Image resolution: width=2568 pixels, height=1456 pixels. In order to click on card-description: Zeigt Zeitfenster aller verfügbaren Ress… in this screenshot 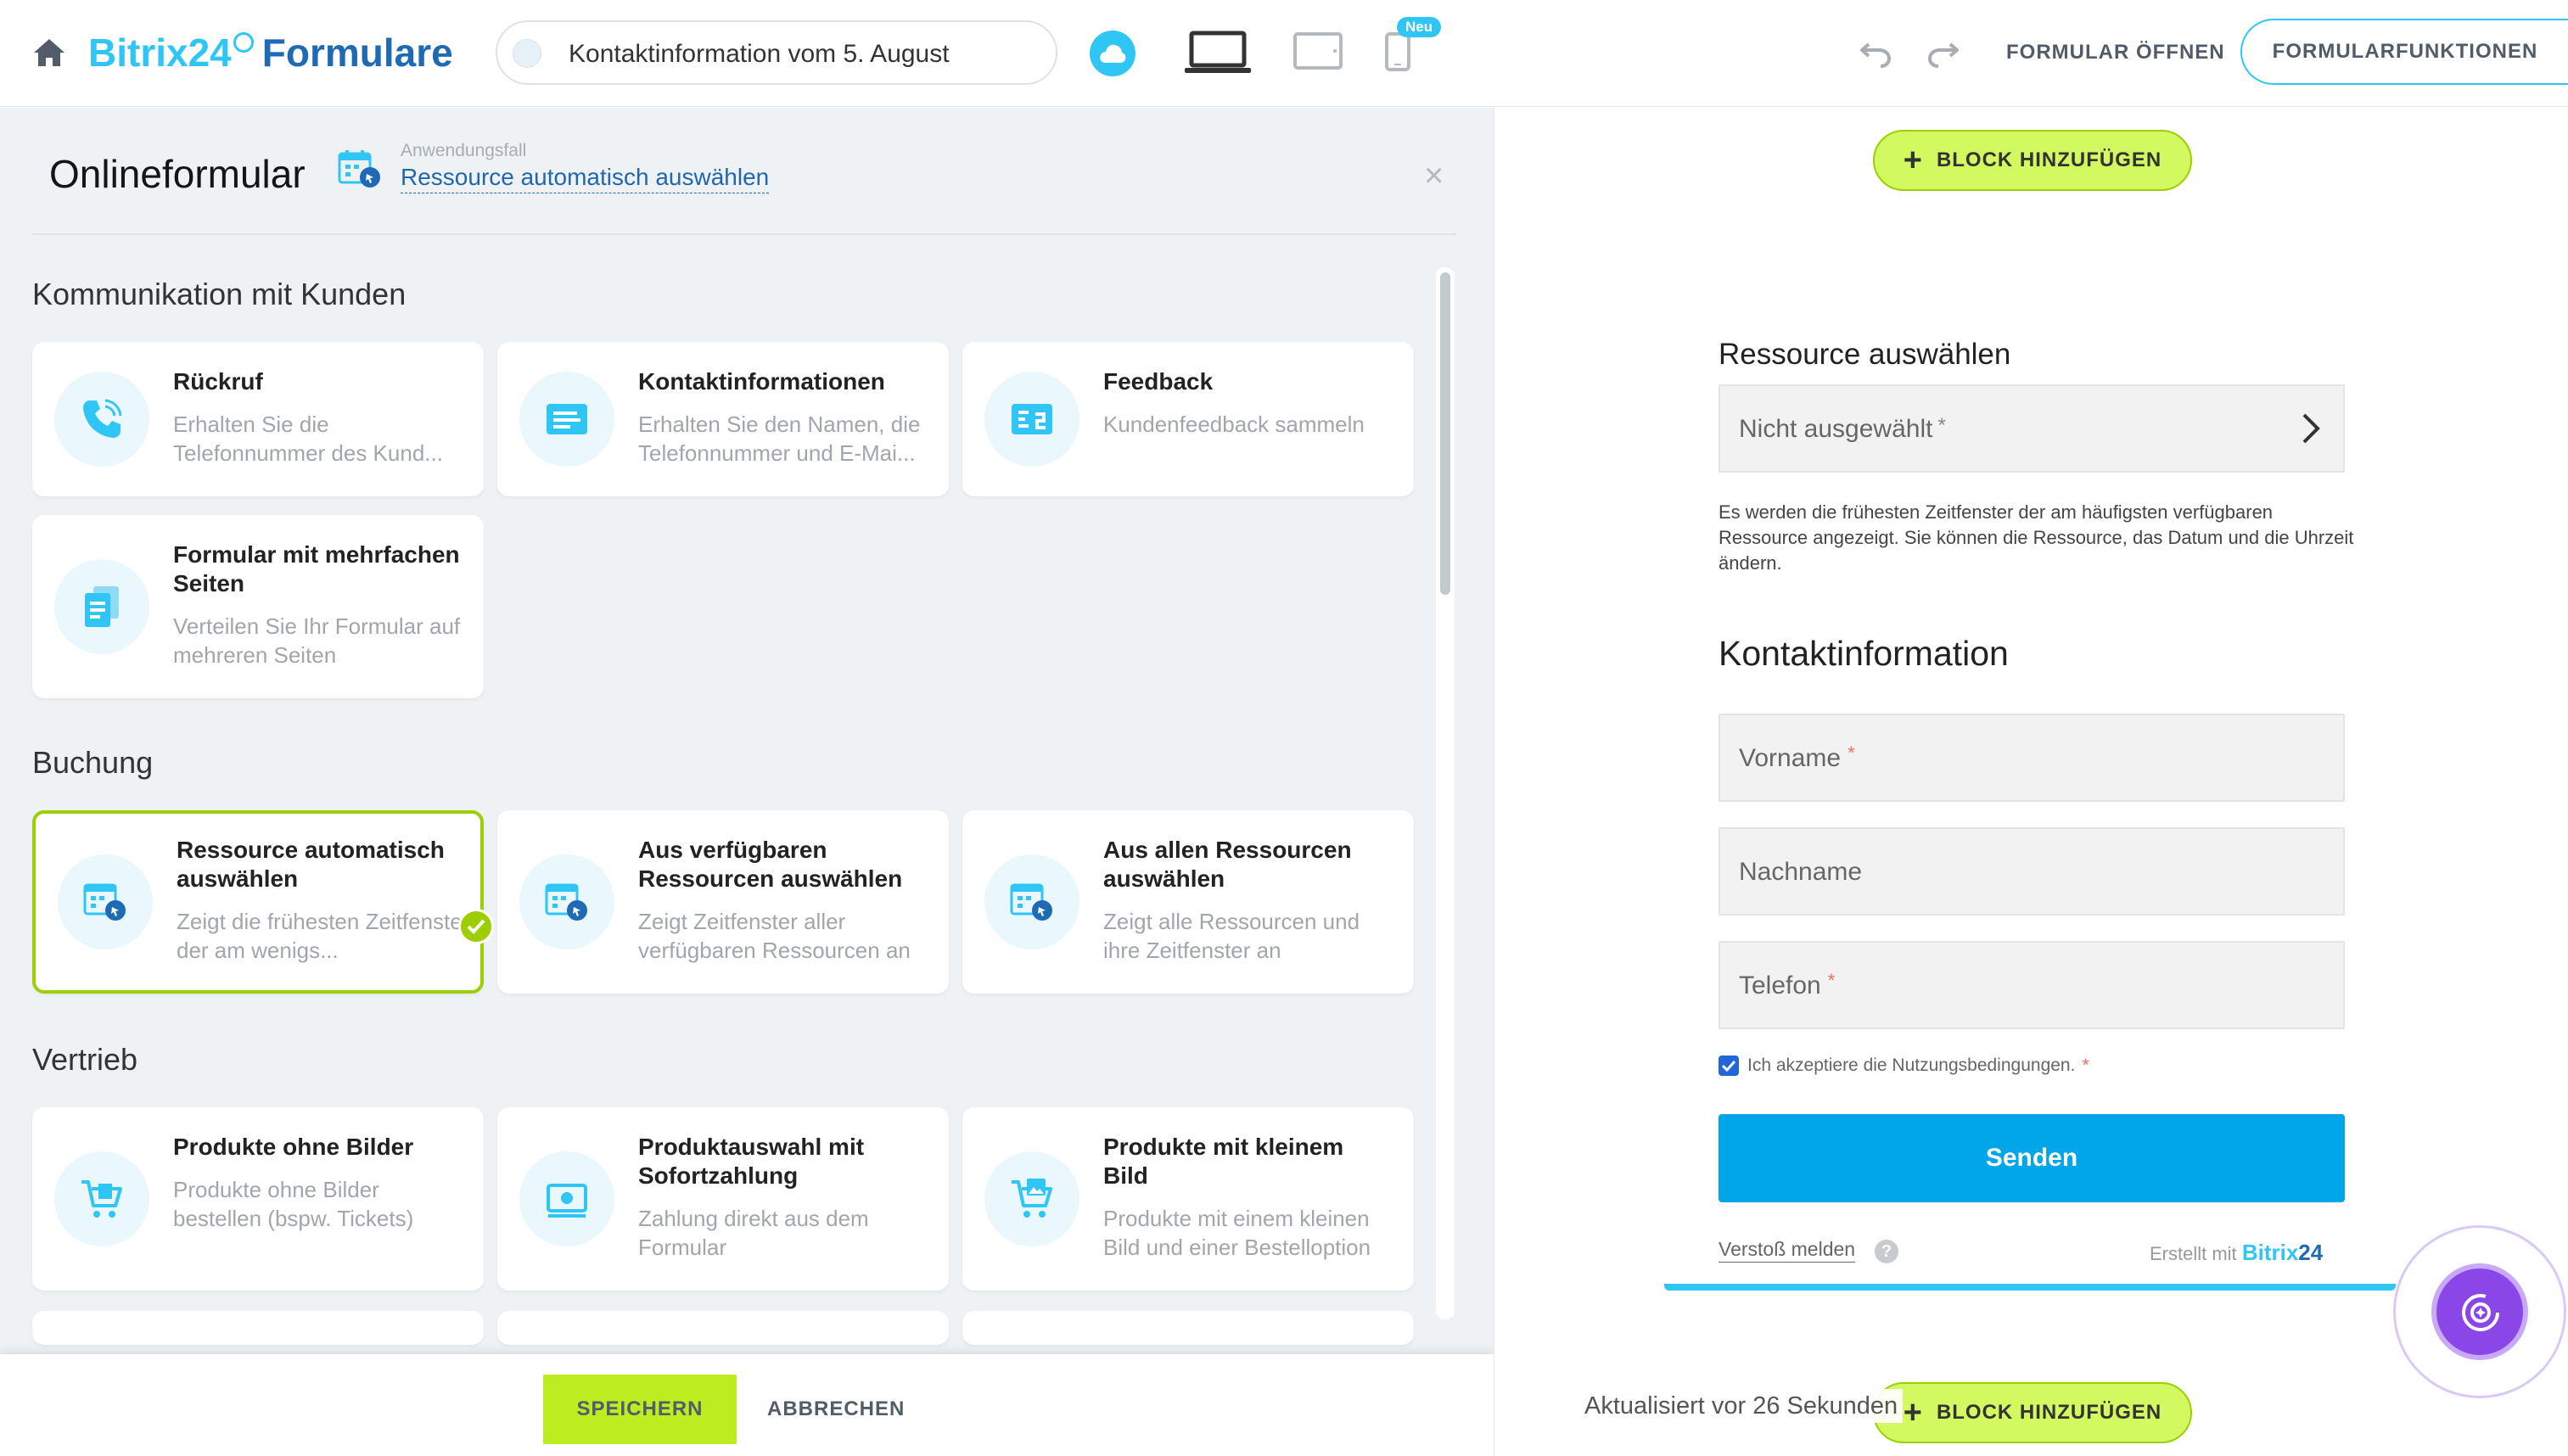, I will do `click(775, 936)`.